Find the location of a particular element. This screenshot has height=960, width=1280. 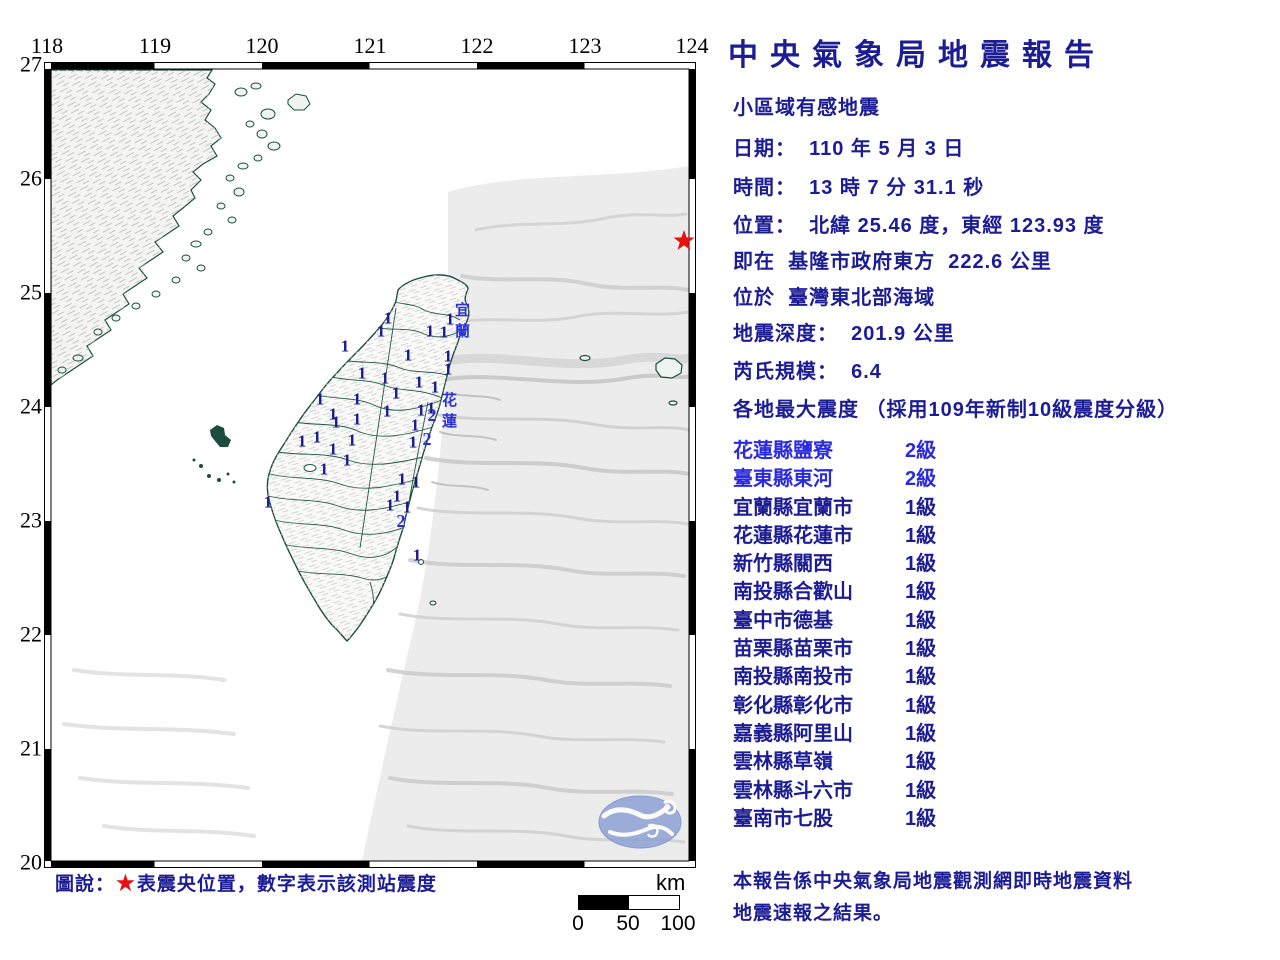

station-name: 雲林縣斗六市 is located at coordinates (793, 790).